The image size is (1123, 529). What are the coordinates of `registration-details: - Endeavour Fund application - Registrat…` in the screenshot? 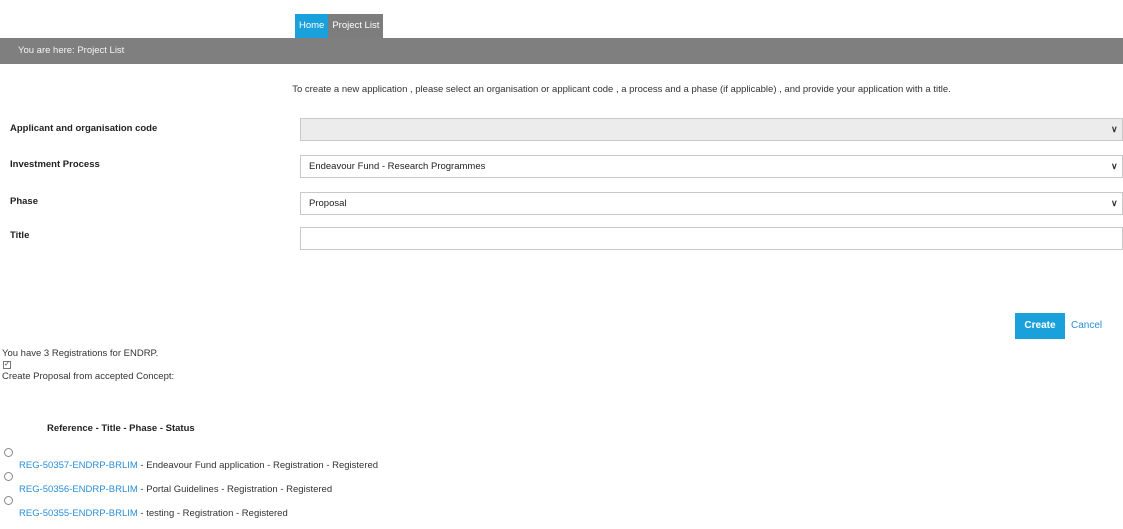 It's located at (258, 465).